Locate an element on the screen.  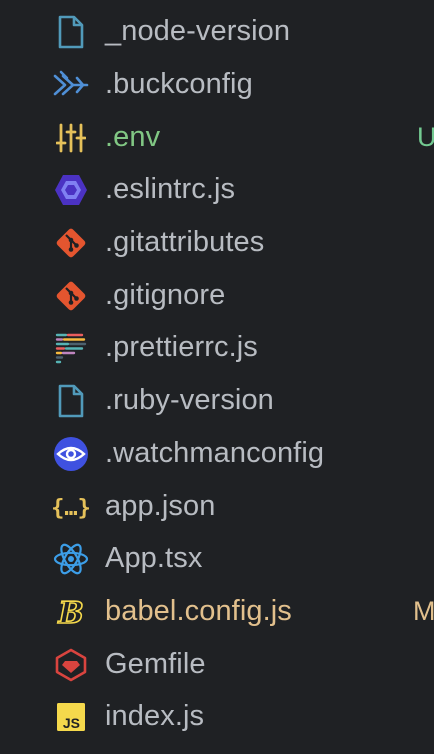
file-name: .gitignore is located at coordinates (165, 294).